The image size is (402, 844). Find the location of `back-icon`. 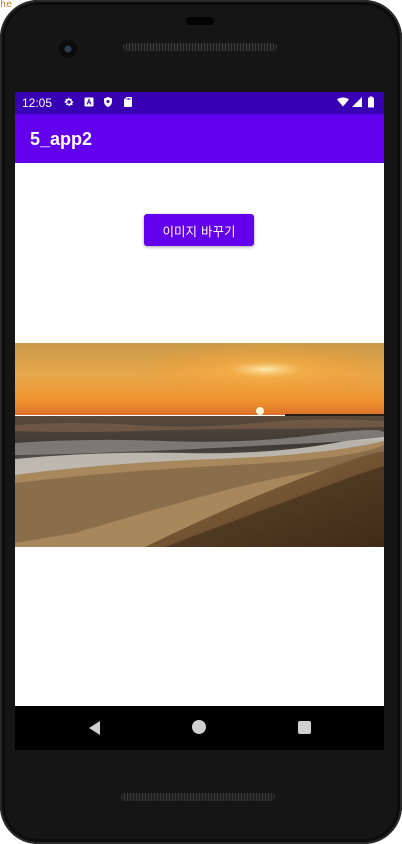

back-icon is located at coordinates (94, 728).